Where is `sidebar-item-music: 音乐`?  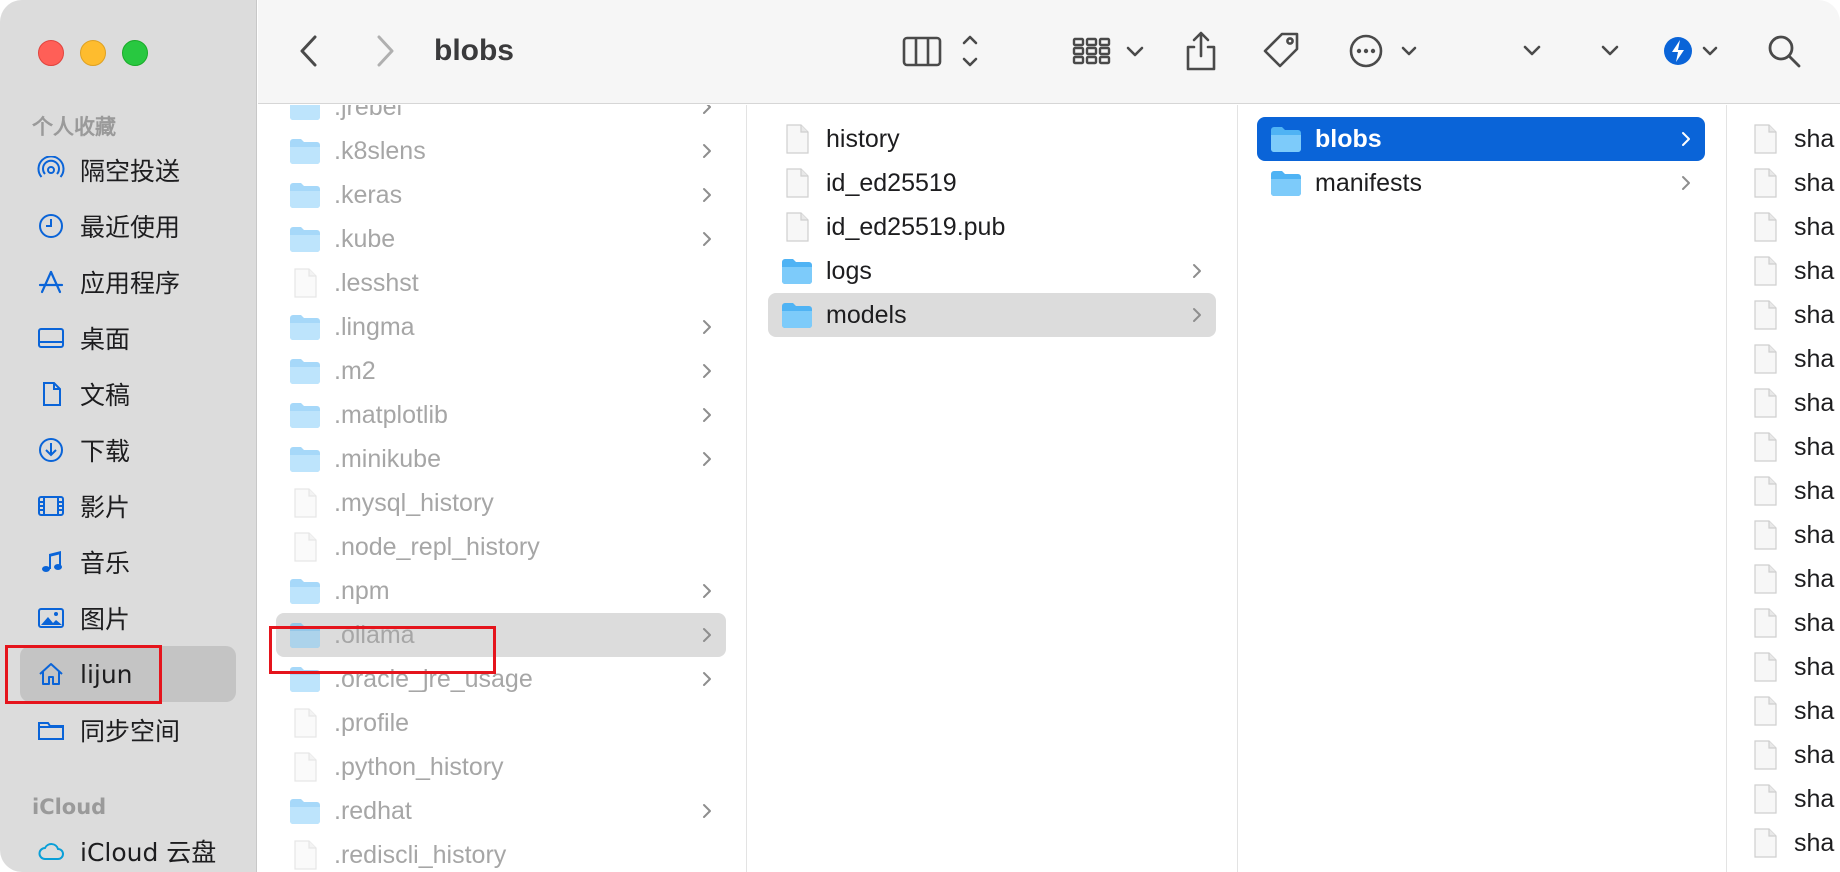 sidebar-item-music: 音乐 is located at coordinates (128, 562).